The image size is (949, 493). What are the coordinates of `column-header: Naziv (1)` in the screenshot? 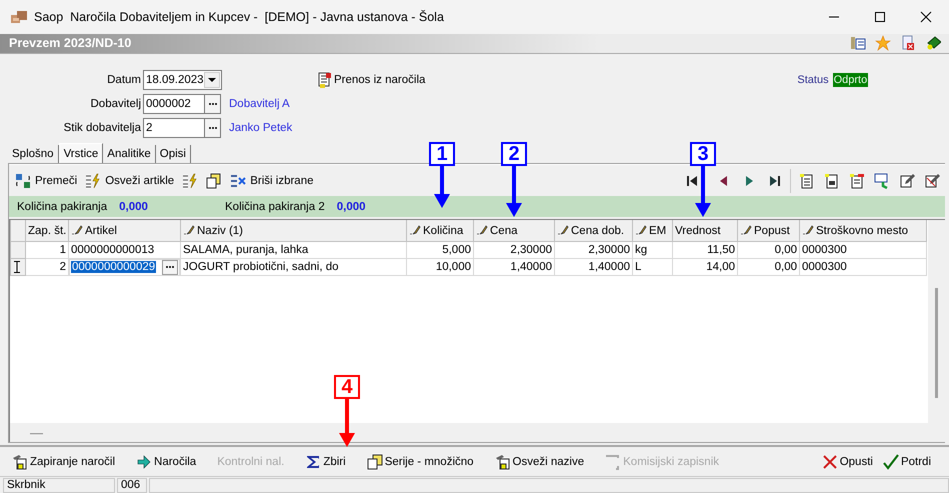 It's located at (293, 231).